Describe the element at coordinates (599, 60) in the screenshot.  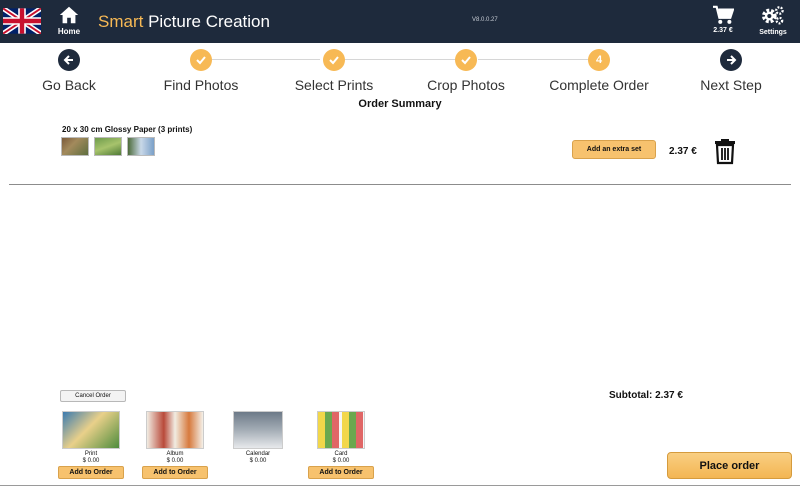
I see `step-number: 4` at that location.